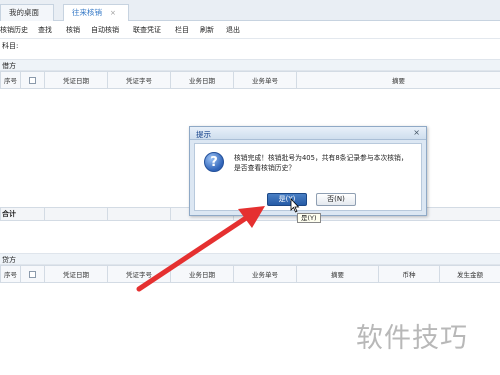 This screenshot has width=500, height=375. I want to click on column-header: 币种, so click(409, 274).